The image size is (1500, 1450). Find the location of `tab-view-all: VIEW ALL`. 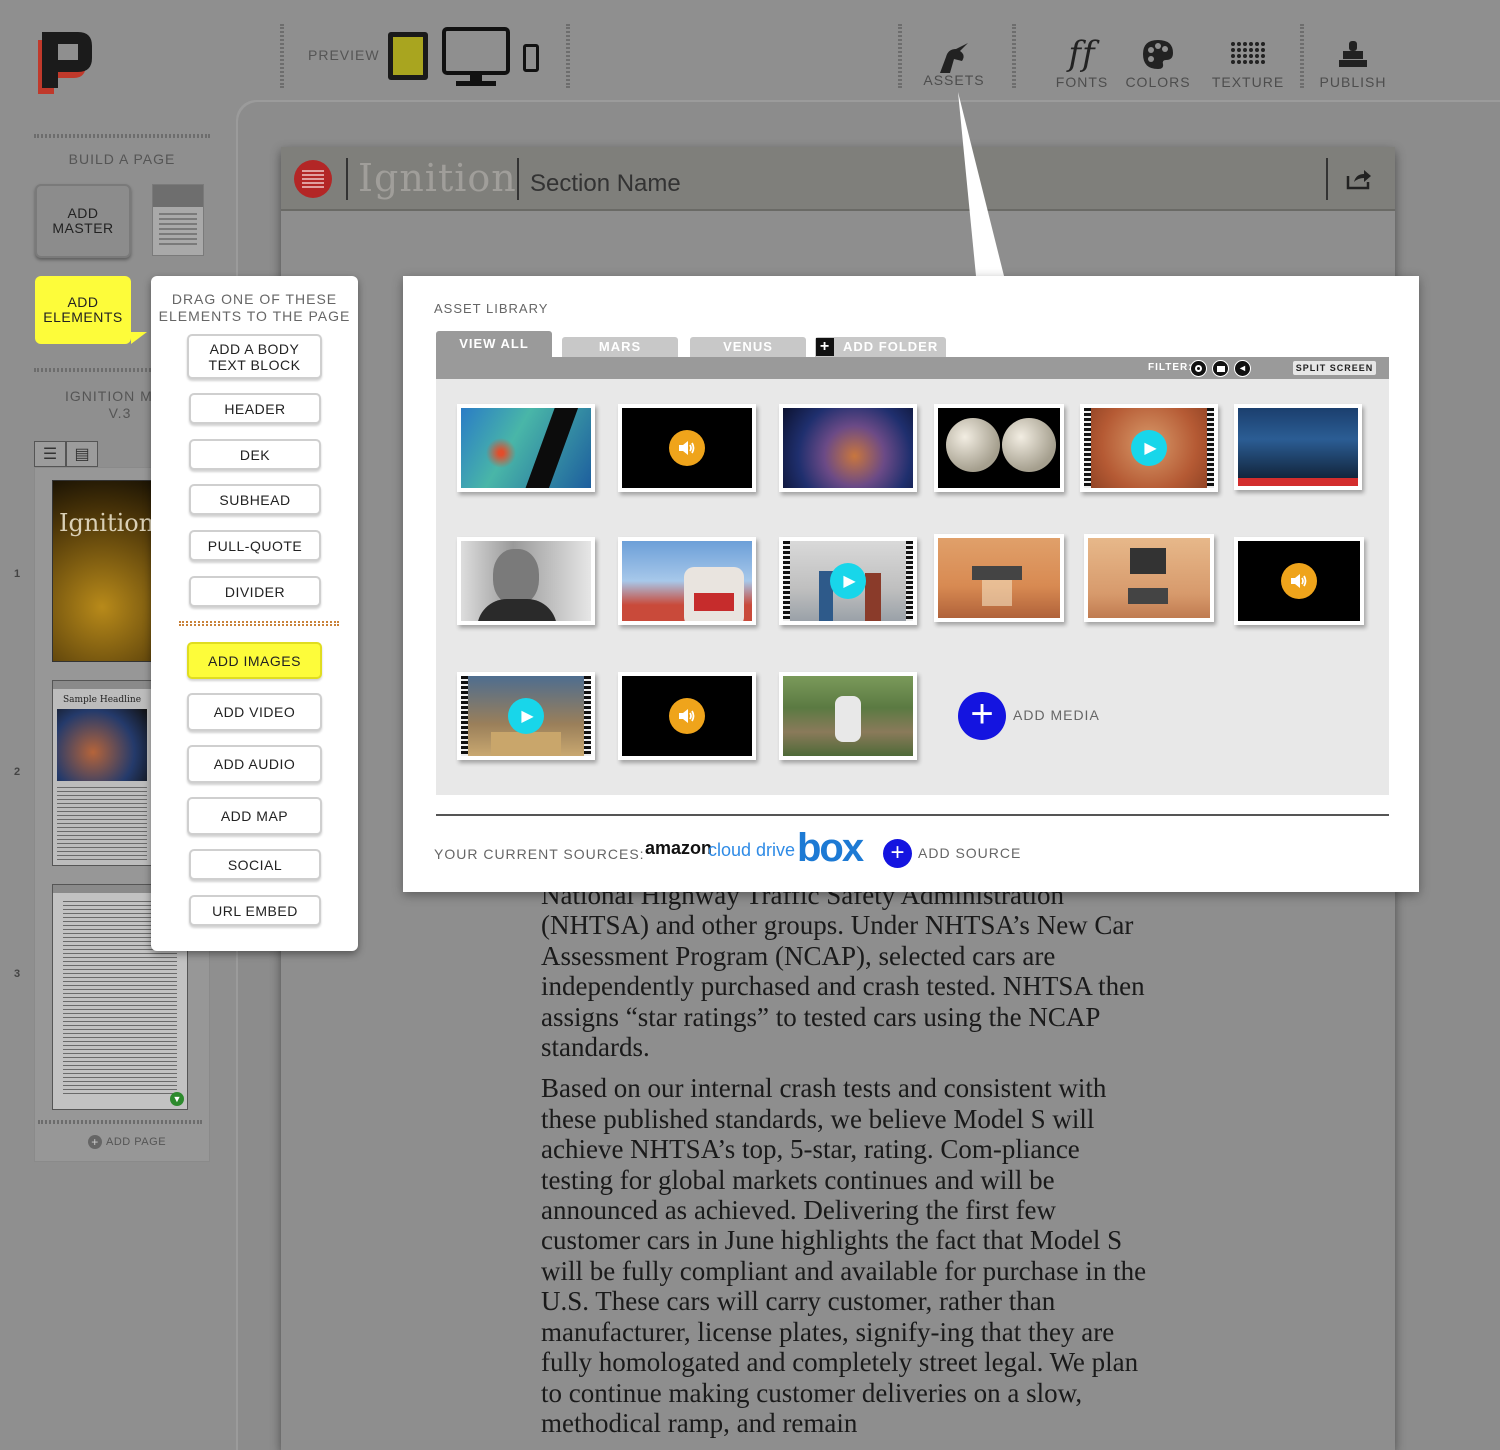

tab-view-all: VIEW ALL is located at coordinates (494, 344).